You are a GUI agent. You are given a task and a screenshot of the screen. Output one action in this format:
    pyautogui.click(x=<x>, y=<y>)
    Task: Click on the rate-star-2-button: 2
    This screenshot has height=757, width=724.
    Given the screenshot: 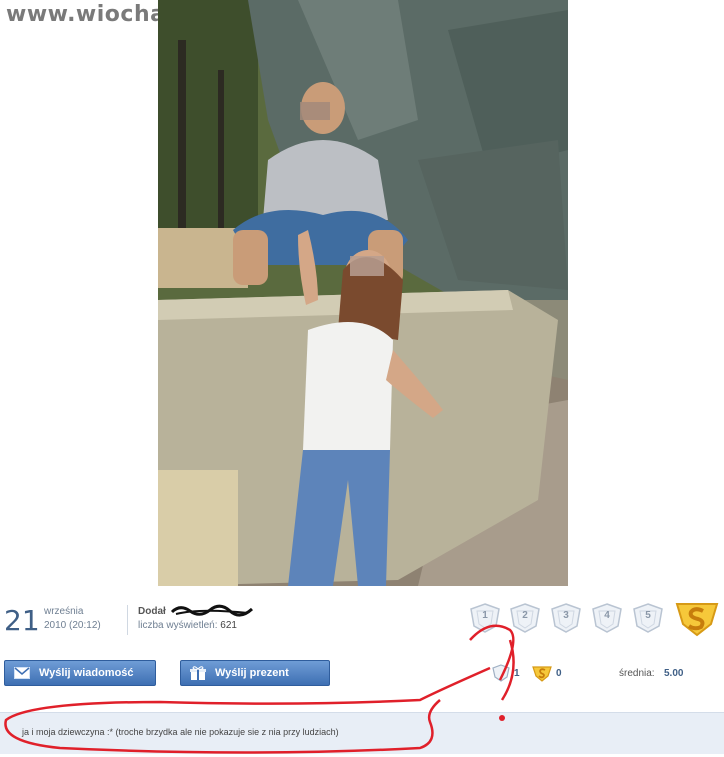 What is the action you would take?
    pyautogui.click(x=525, y=618)
    